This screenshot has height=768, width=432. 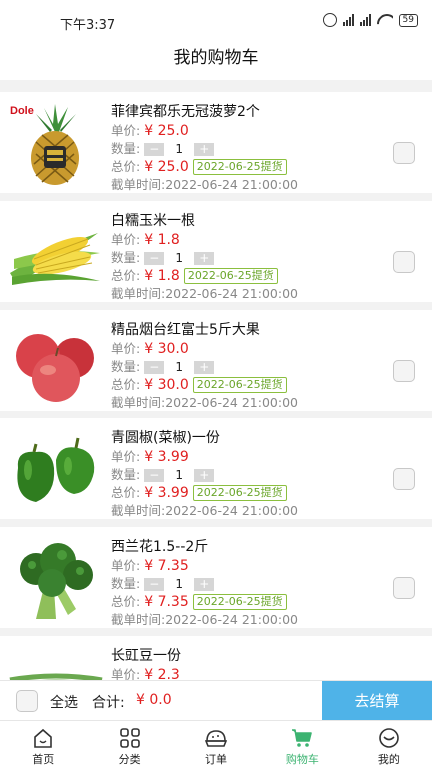 What do you see at coordinates (64, 702) in the screenshot?
I see `select-all-label: 全选` at bounding box center [64, 702].